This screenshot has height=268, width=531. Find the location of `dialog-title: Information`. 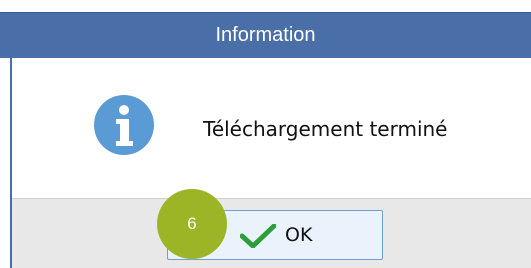

dialog-title: Information is located at coordinates (265, 35).